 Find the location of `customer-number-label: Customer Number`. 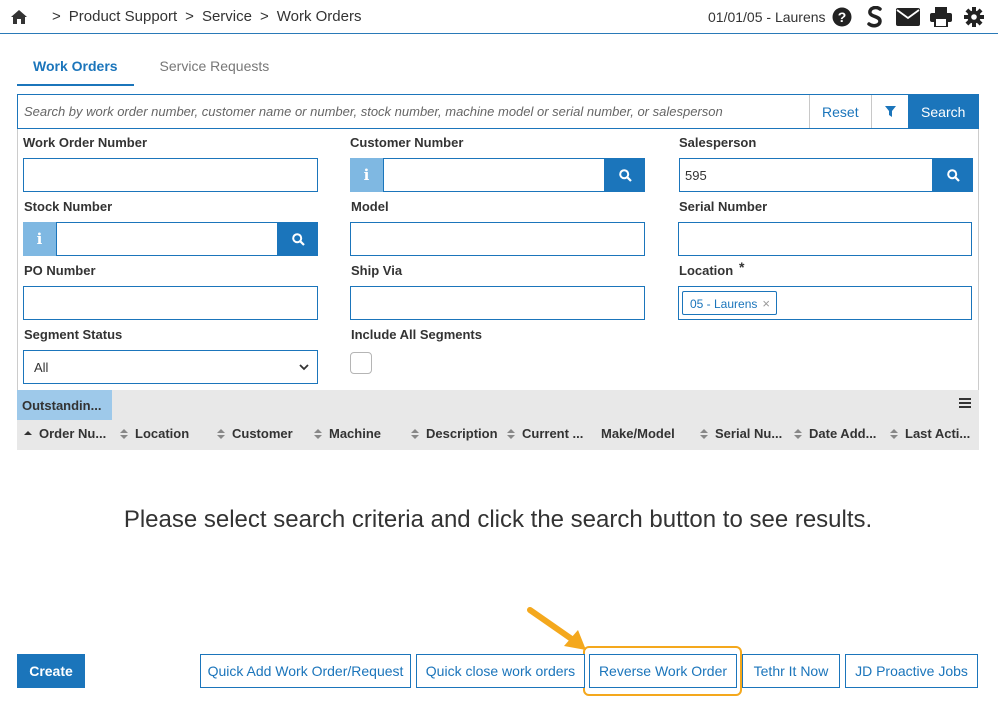

customer-number-label: Customer Number is located at coordinates (407, 142).